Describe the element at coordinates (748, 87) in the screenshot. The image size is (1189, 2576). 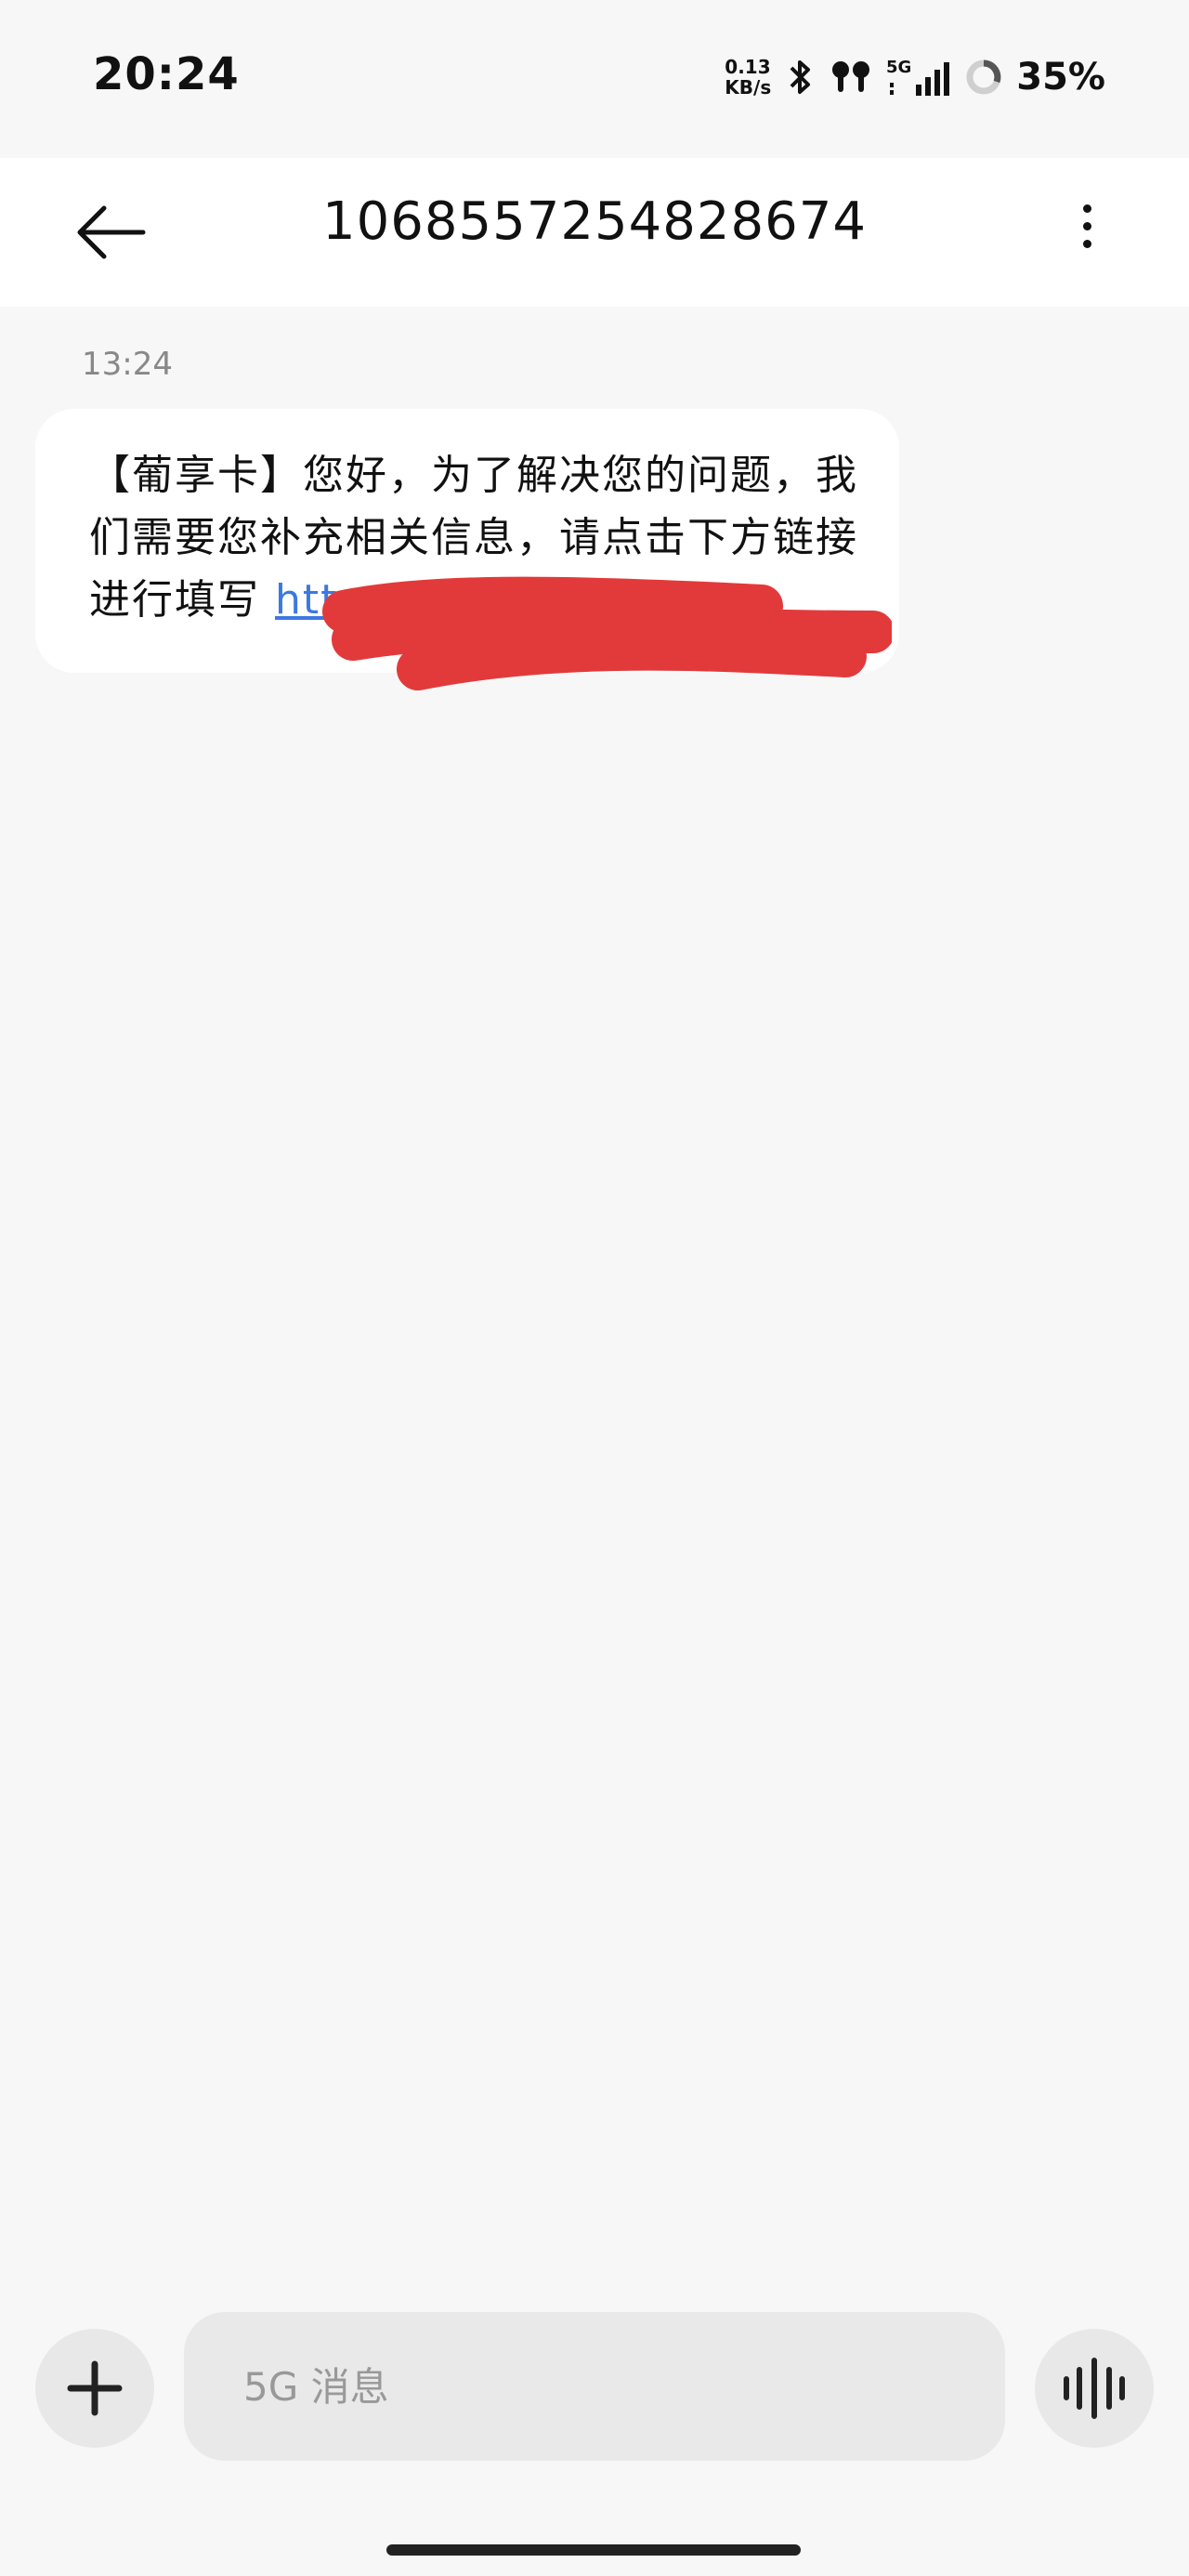
I see `net-speed-unit: KB/s` at that location.